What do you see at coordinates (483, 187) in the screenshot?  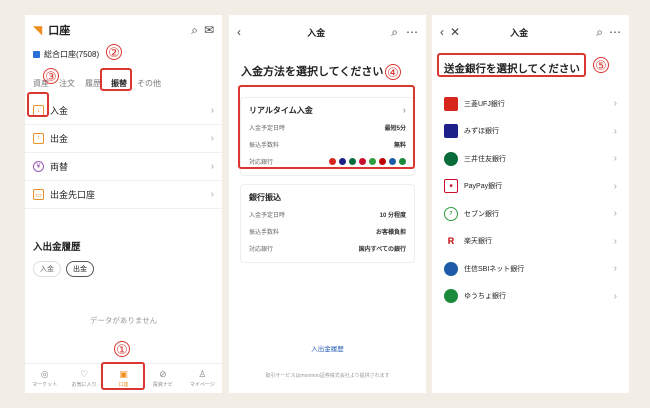 I see `bank-label: PayPay銀行` at bounding box center [483, 187].